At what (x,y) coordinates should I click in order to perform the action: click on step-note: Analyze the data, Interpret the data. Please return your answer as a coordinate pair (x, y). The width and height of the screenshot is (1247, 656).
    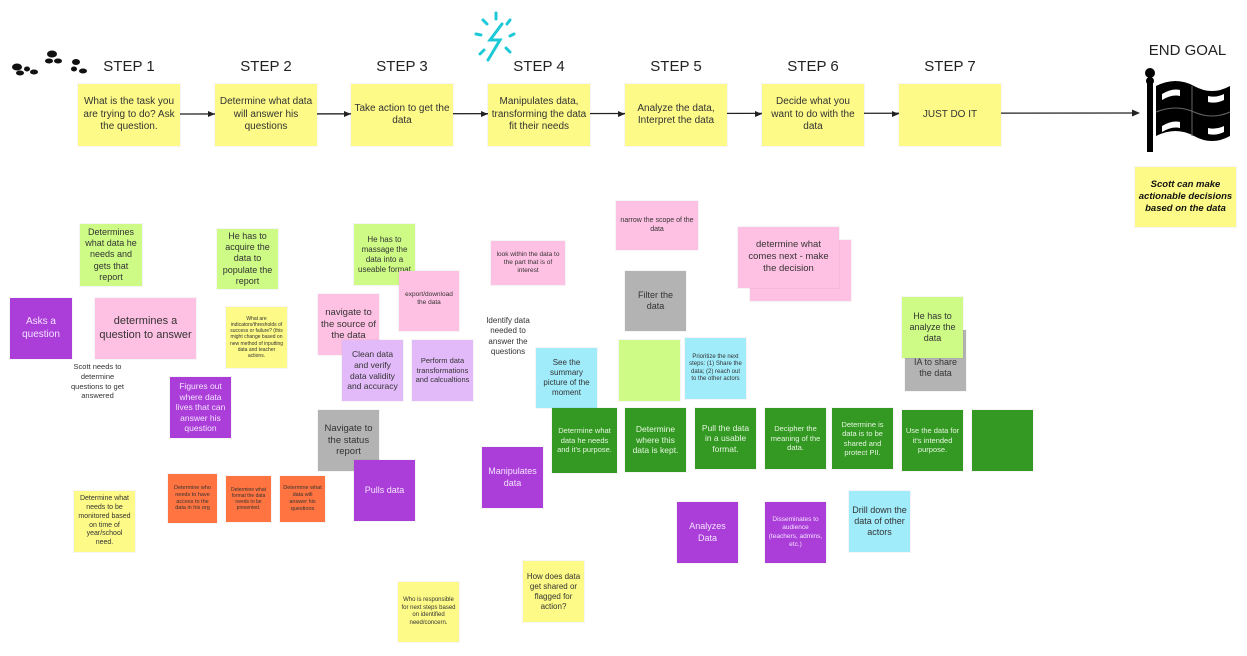
    Looking at the image, I should click on (676, 115).